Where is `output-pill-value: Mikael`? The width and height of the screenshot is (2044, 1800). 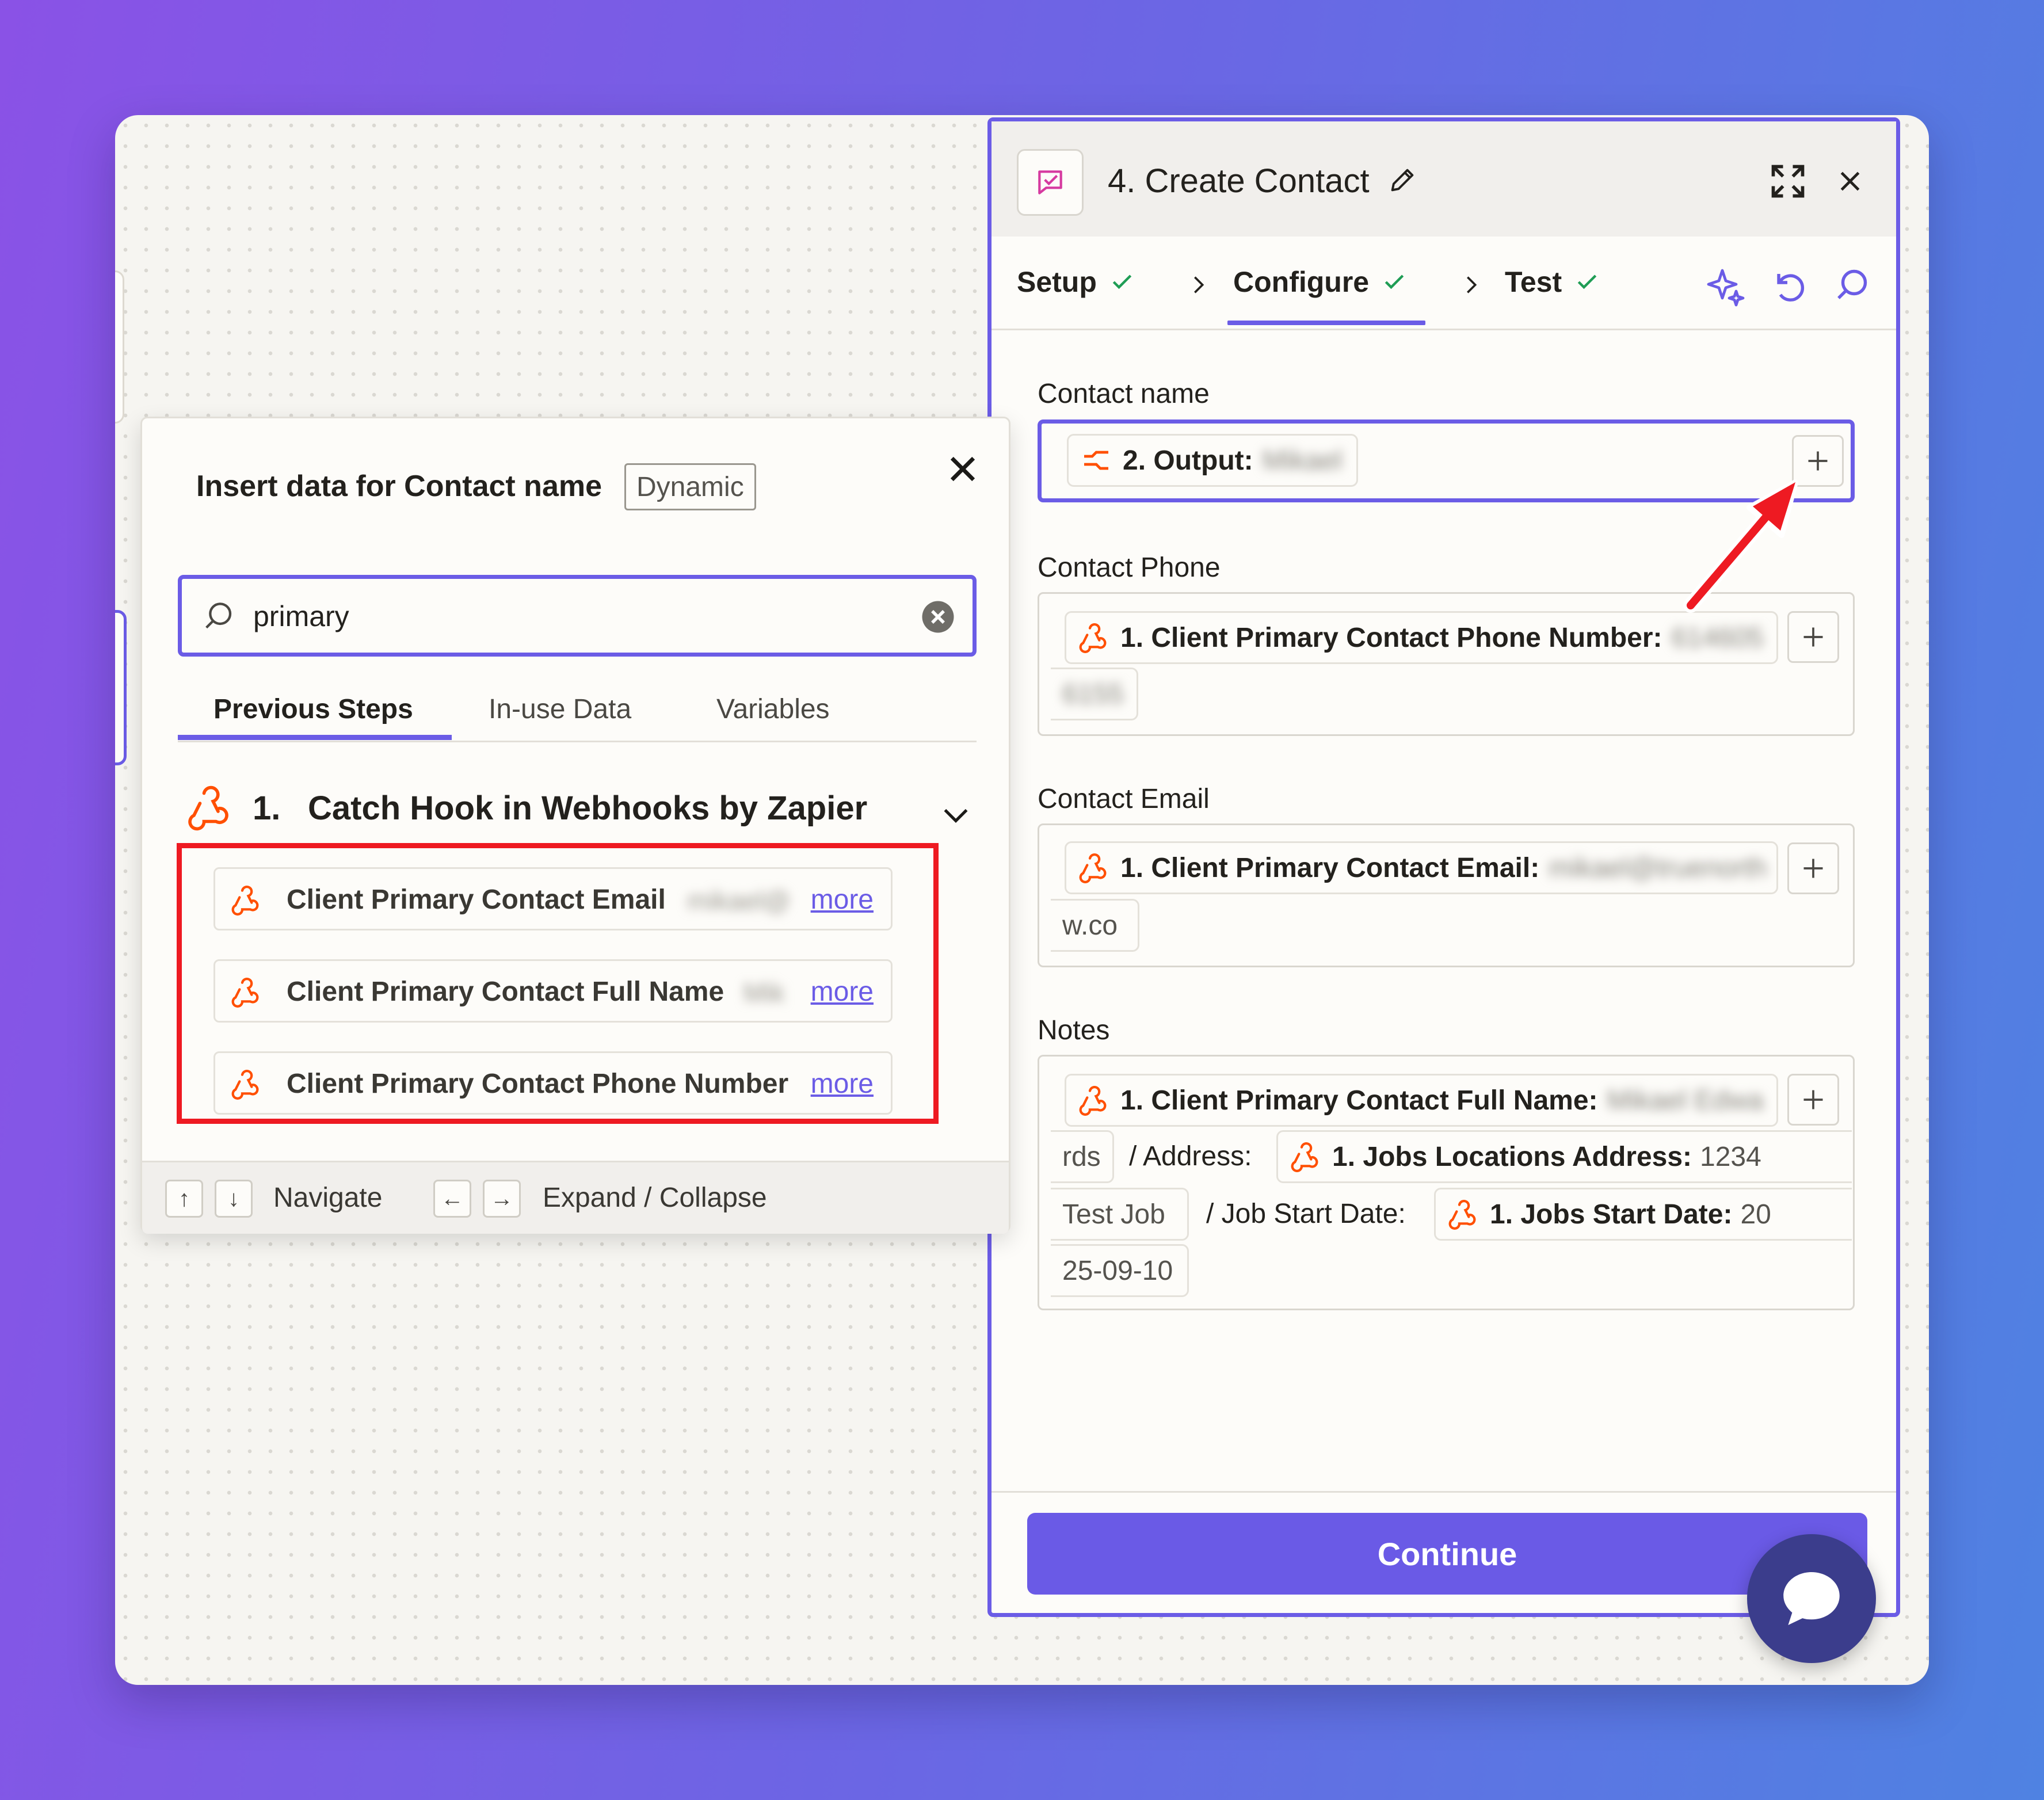 output-pill-value: Mikael is located at coordinates (1302, 460).